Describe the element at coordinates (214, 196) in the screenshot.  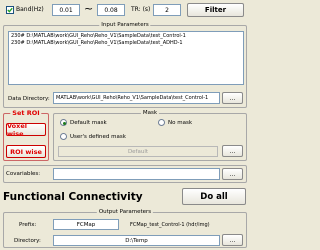
I see `do-all-button: Do all` at that location.